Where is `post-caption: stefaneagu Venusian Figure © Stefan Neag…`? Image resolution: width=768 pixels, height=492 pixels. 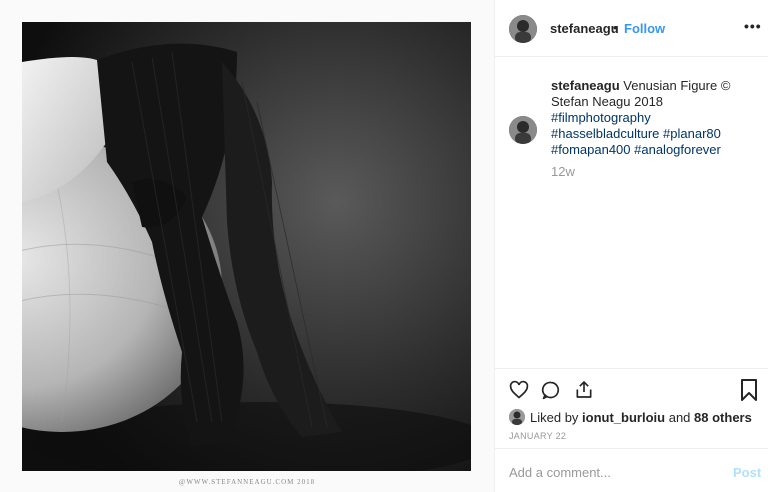 post-caption: stefaneagu Venusian Figure © Stefan Neag… is located at coordinates (651, 118).